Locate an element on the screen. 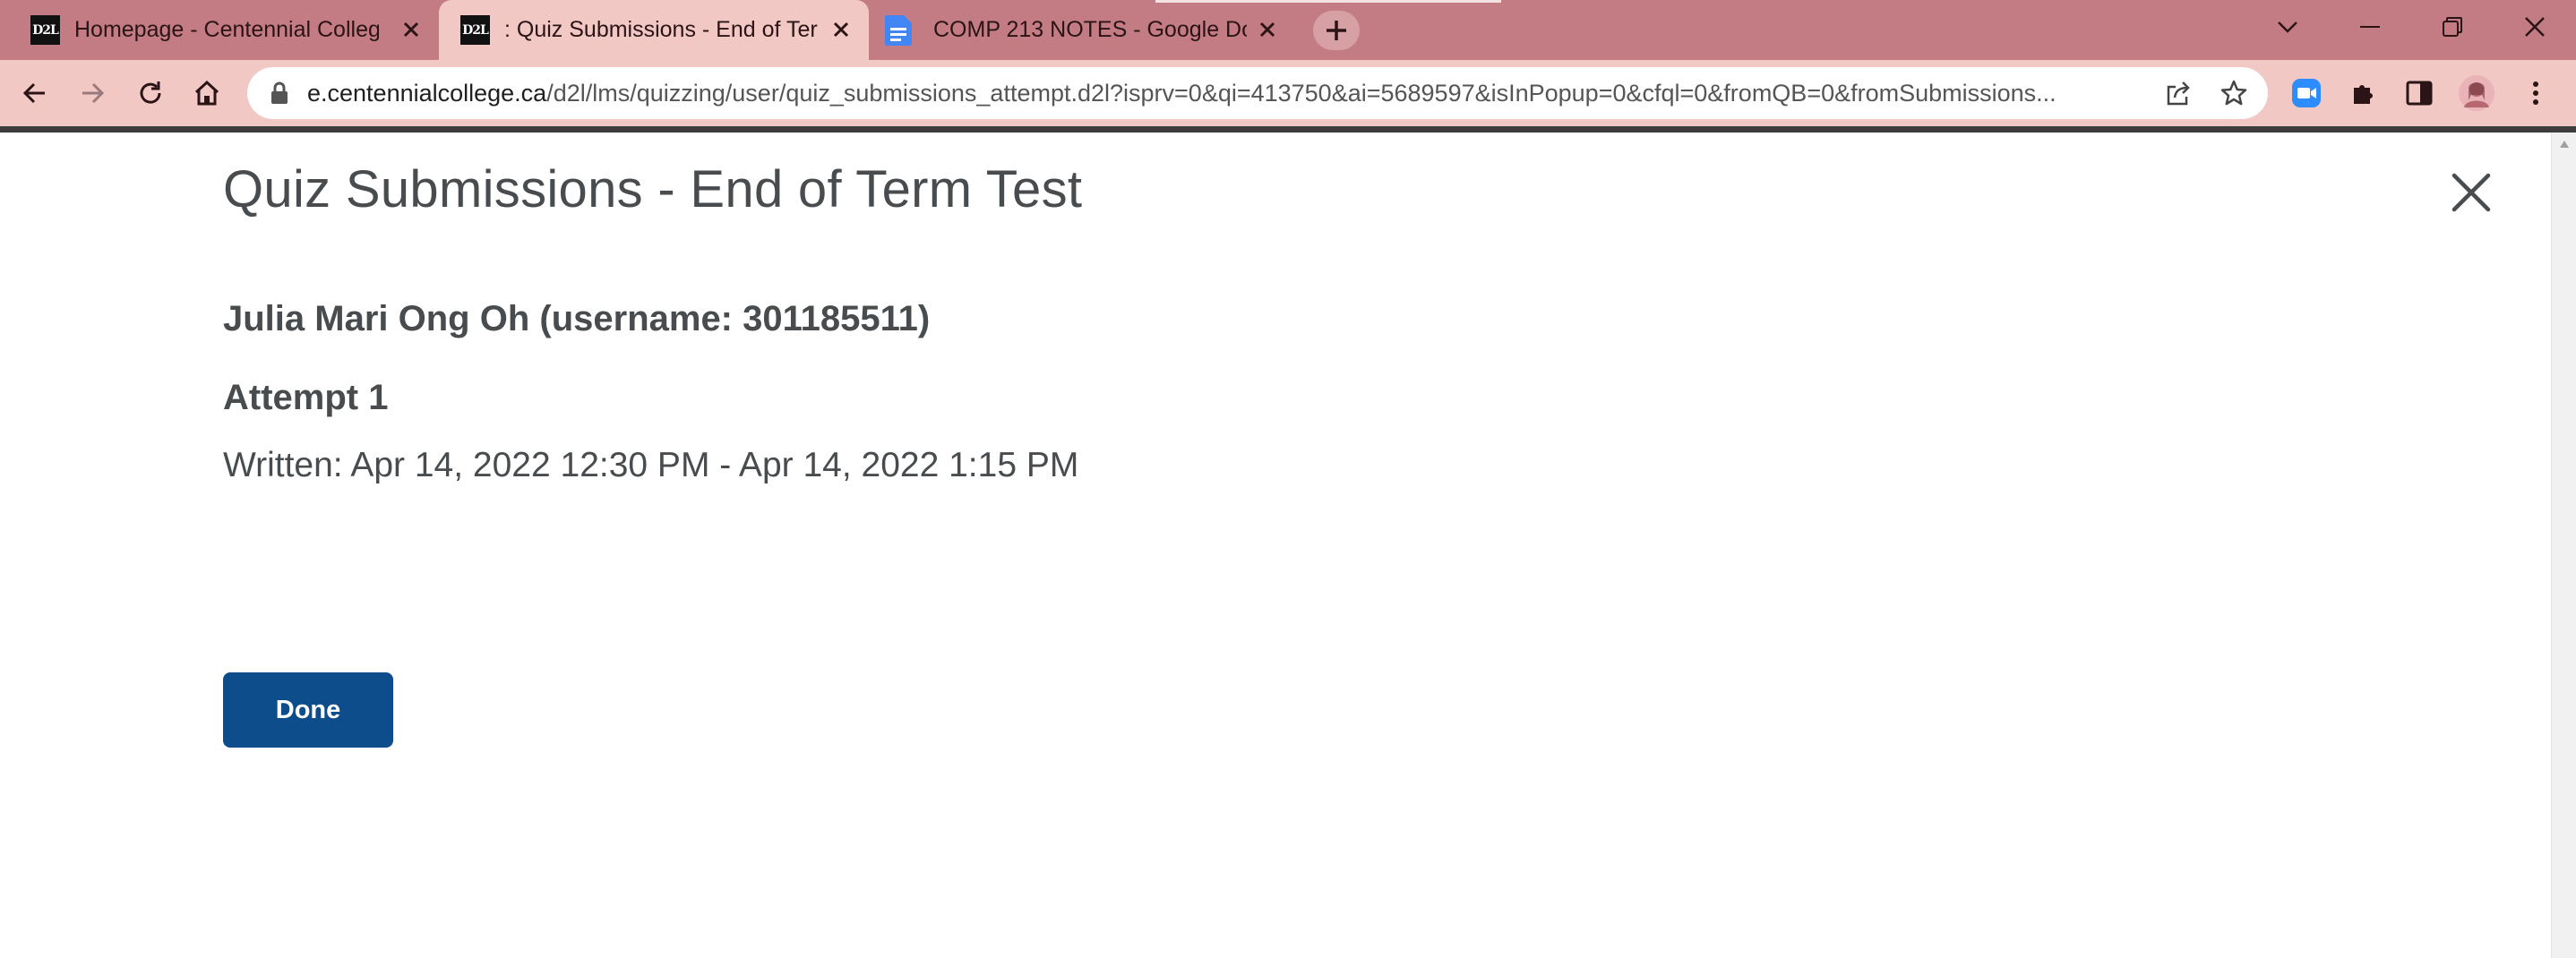 This screenshot has height=958, width=2576. scroll-up-arrow-icon is located at coordinates (2564, 144).